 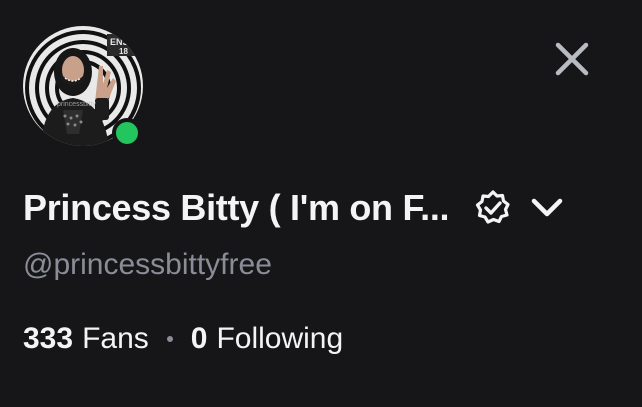 What do you see at coordinates (127, 133) in the screenshot?
I see `online-status-indicator` at bounding box center [127, 133].